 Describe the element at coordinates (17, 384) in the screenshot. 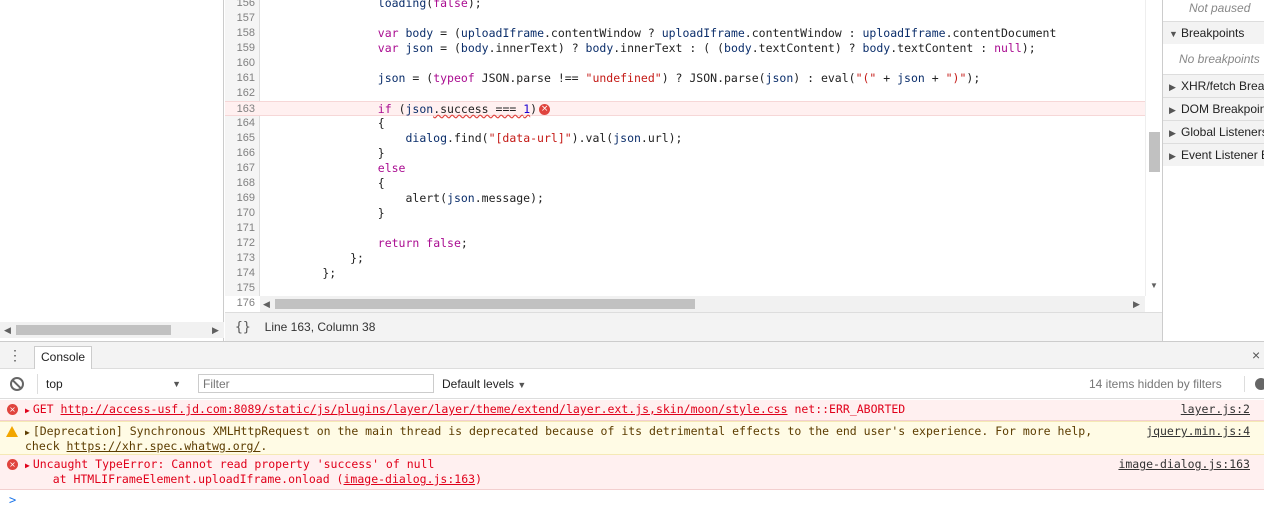

I see `clear-console-icon` at that location.